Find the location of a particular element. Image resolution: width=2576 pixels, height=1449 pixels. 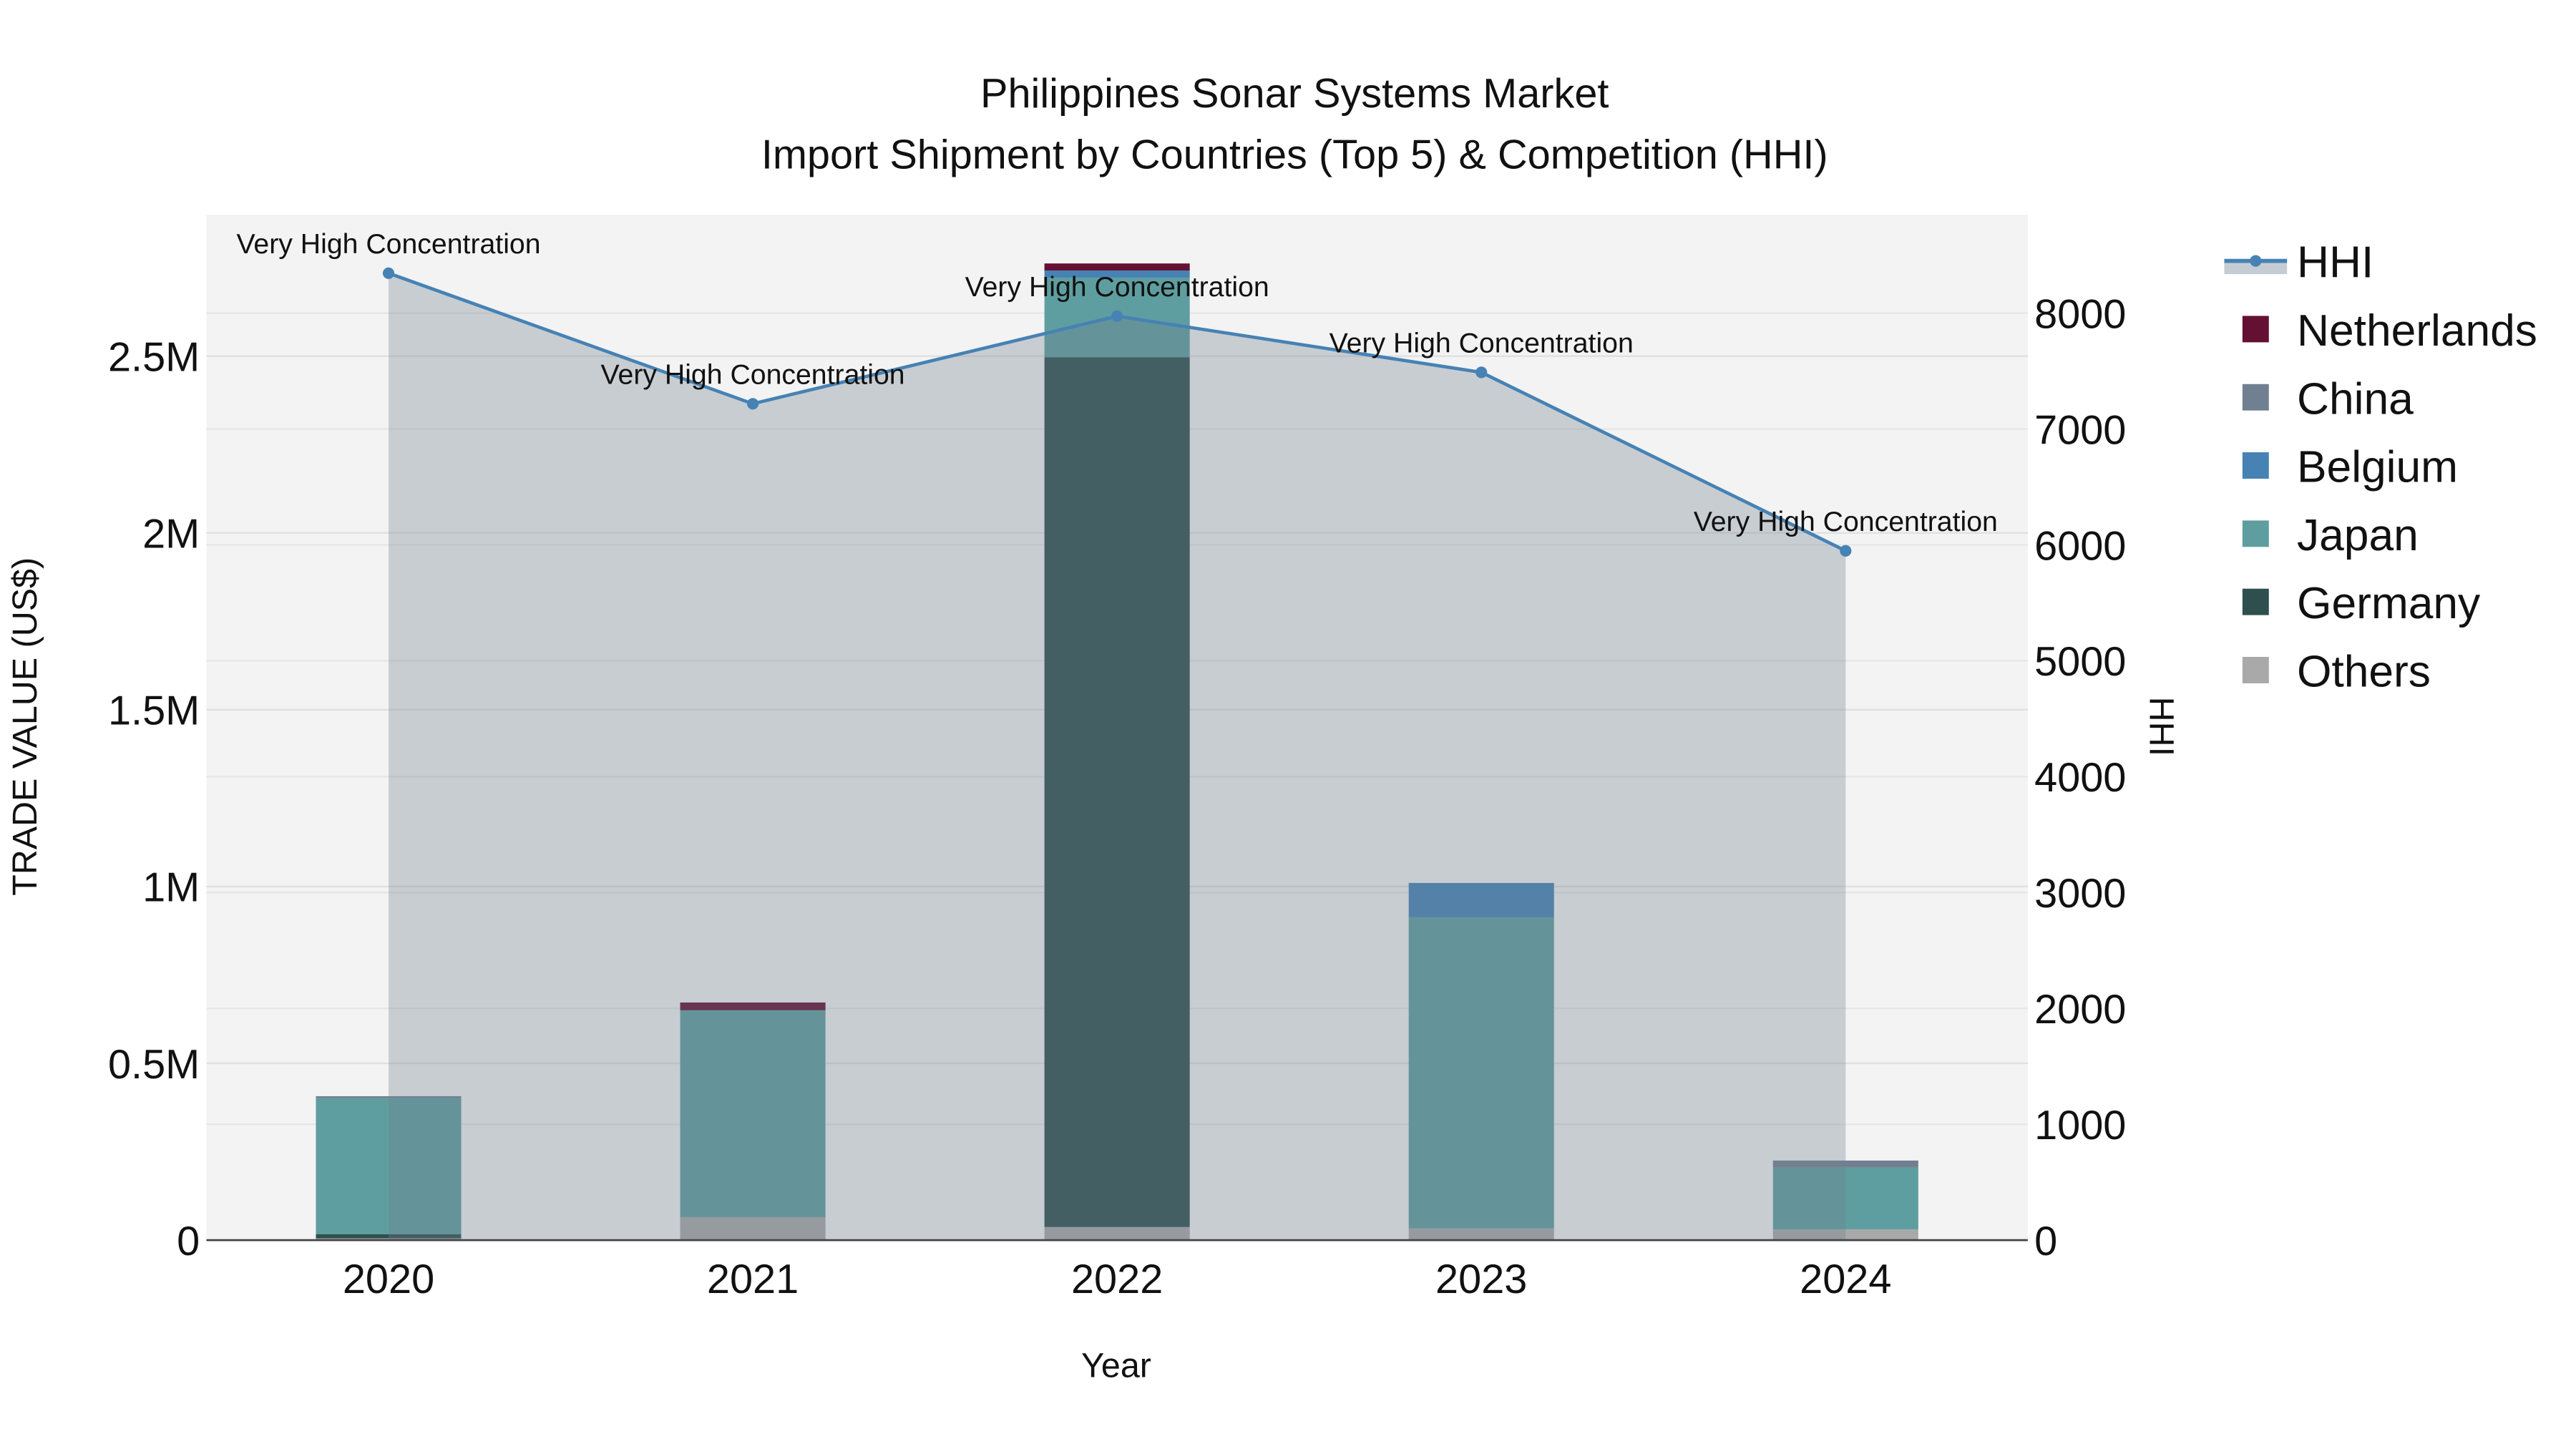

chart-title-line1: Philippines Sonar Systems Market is located at coordinates (1294, 94).